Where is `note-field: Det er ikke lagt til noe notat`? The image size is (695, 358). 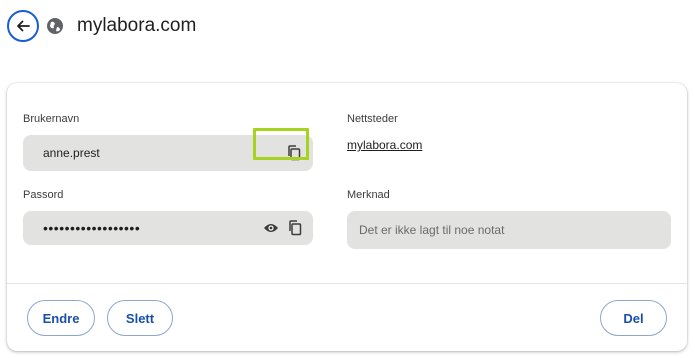 note-field: Det er ikke lagt til noe notat is located at coordinates (509, 230).